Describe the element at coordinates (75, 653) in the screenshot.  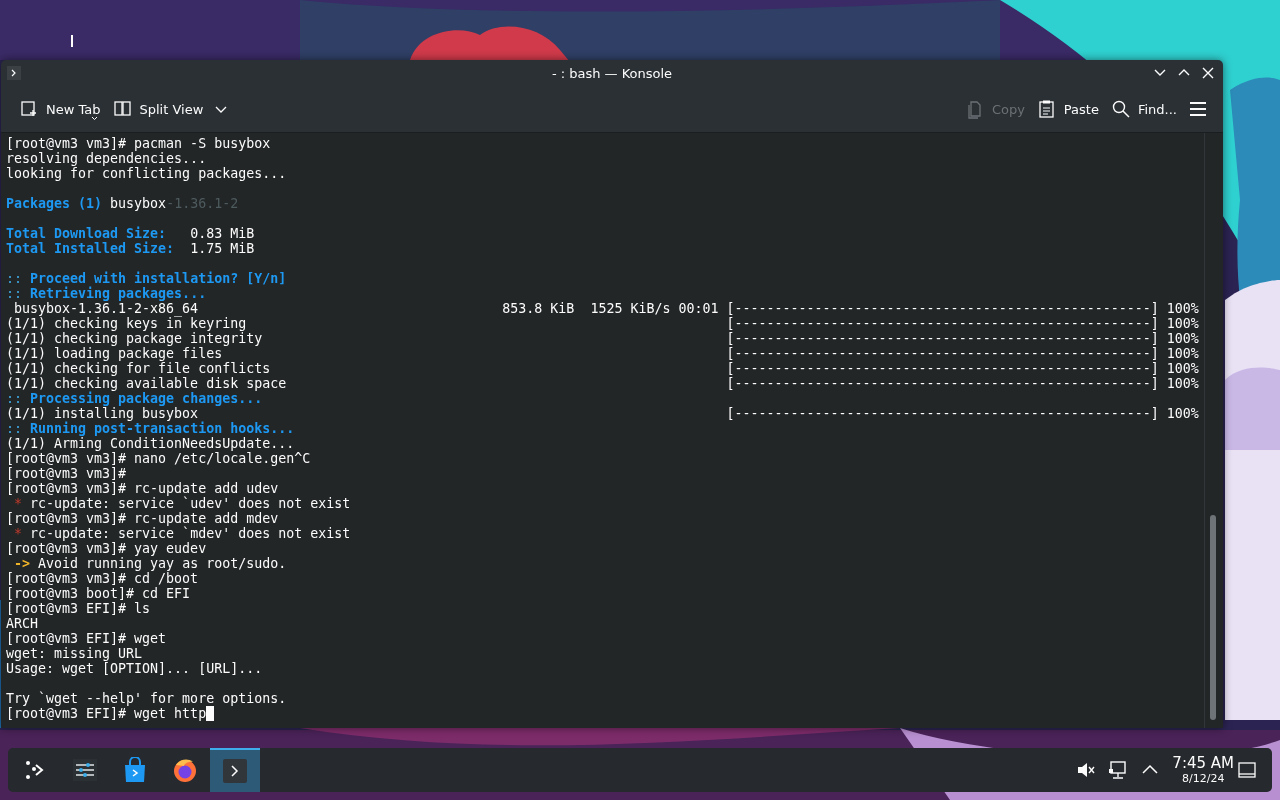
I see `terminal-line: wget: missing URL` at that location.